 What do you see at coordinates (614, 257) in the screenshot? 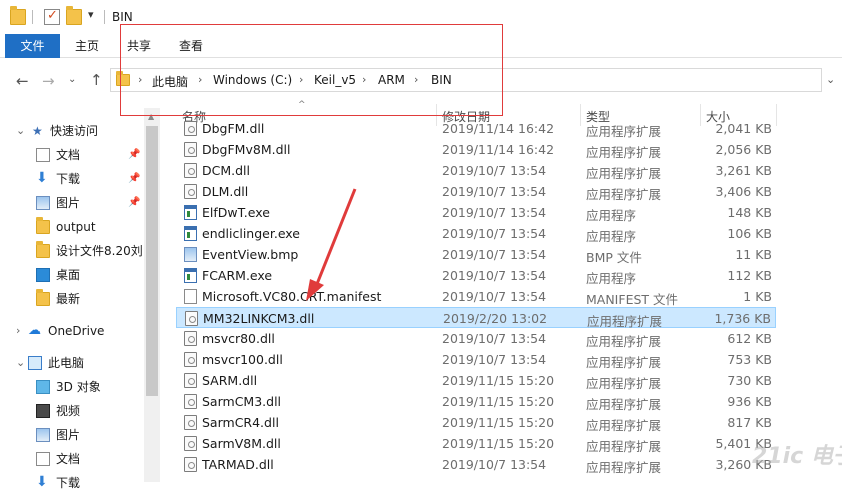
I see `file-type: BMP 文件` at bounding box center [614, 257].